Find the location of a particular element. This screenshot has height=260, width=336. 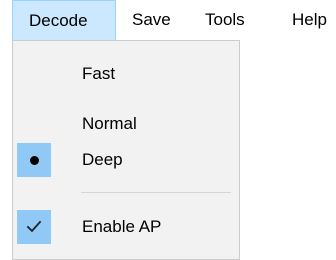

menu-item-enable-ap-label: Enable AP is located at coordinates (122, 226).